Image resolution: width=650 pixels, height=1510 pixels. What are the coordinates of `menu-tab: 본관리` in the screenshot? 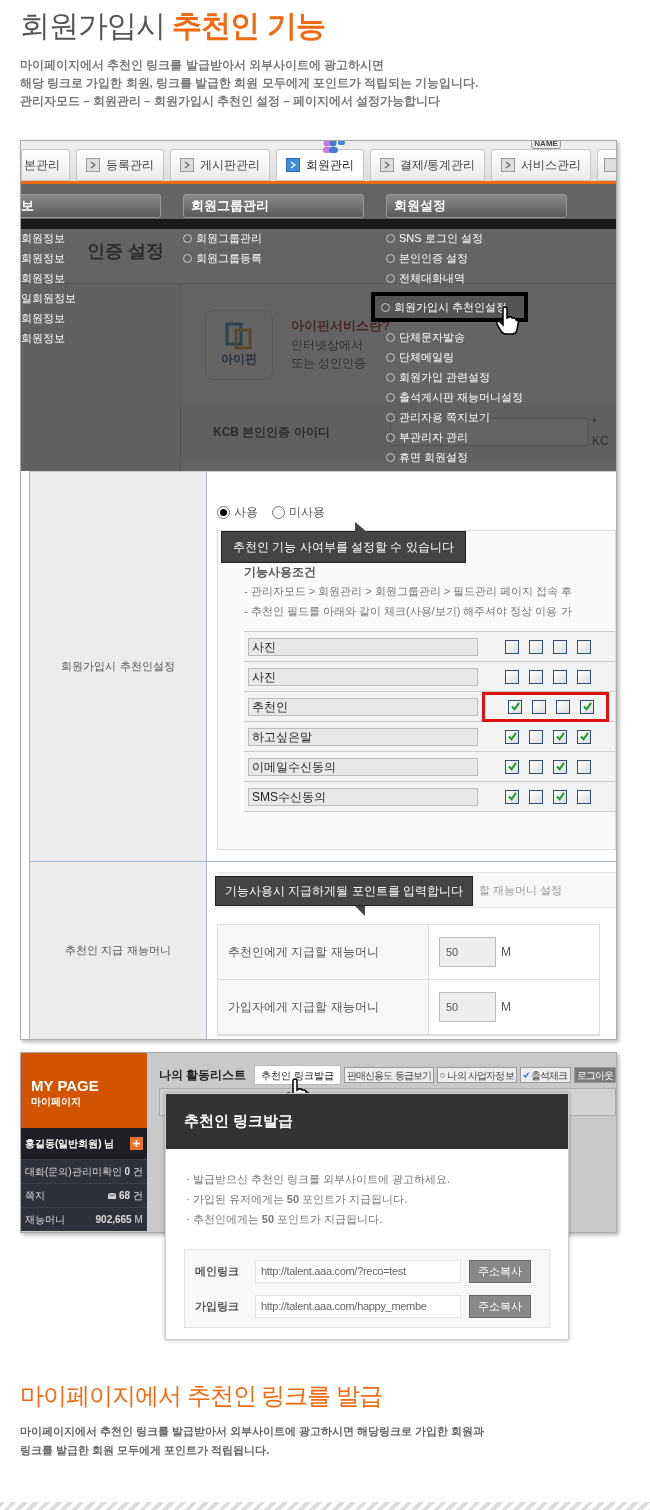 It's located at (45, 165).